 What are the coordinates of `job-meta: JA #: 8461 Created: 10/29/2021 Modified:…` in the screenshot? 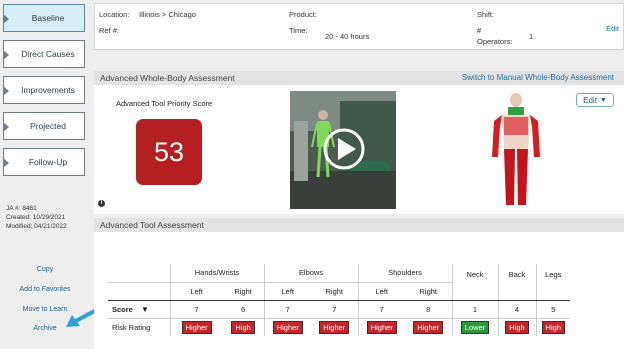 It's located at (36, 217).